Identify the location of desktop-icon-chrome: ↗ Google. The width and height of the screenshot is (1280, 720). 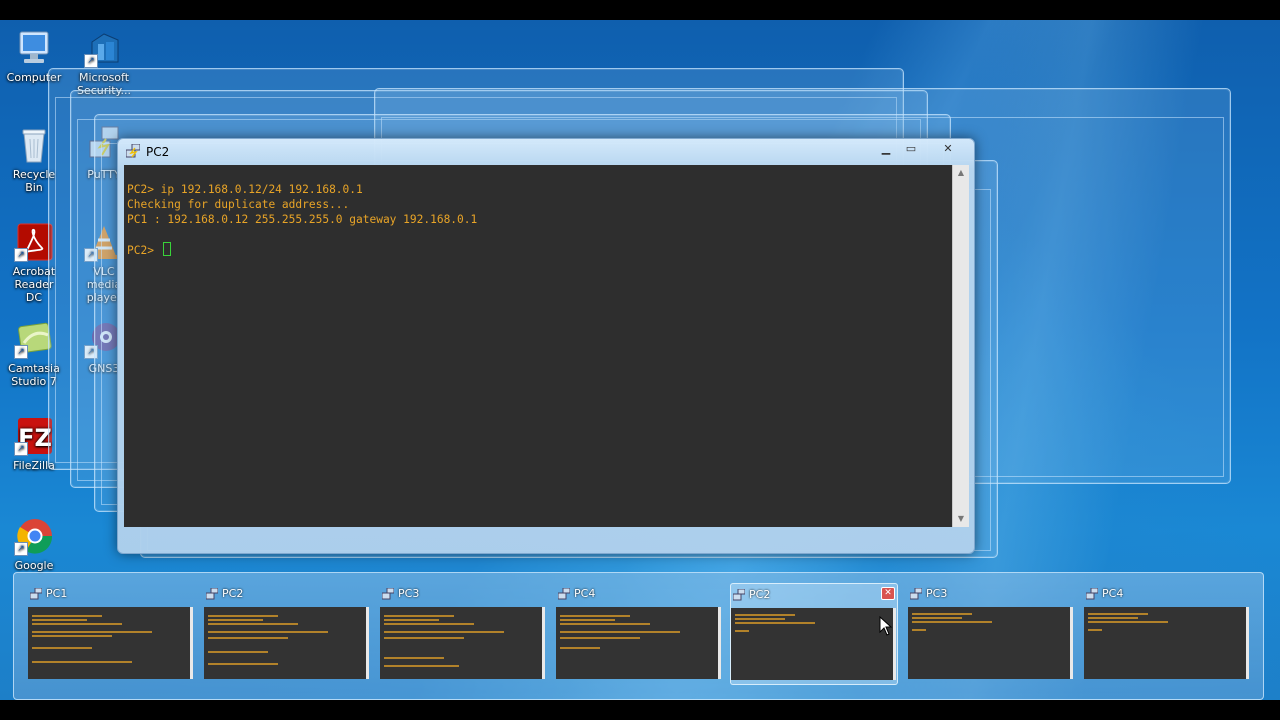
(34, 544).